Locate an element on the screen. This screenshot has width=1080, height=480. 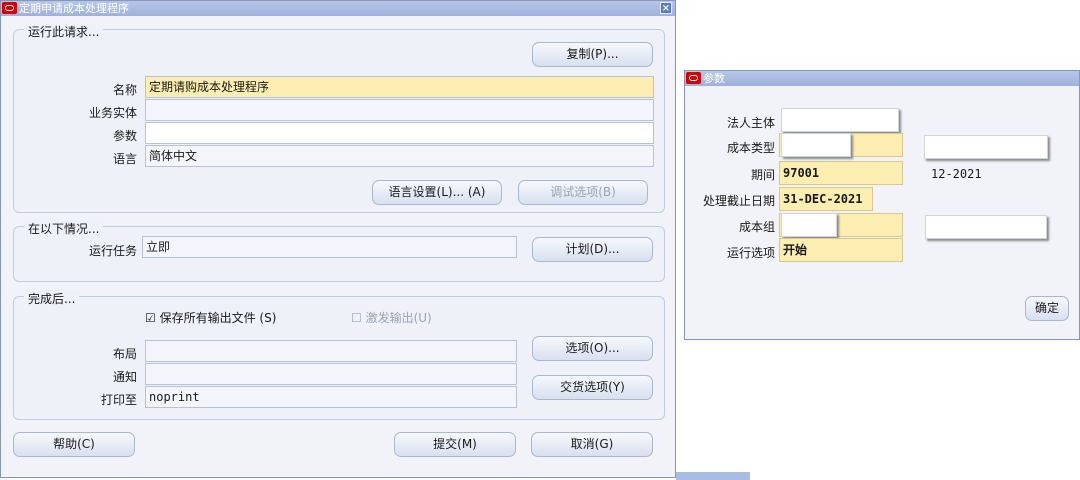
cost-type-label: 成本类型 is located at coordinates (750, 148).